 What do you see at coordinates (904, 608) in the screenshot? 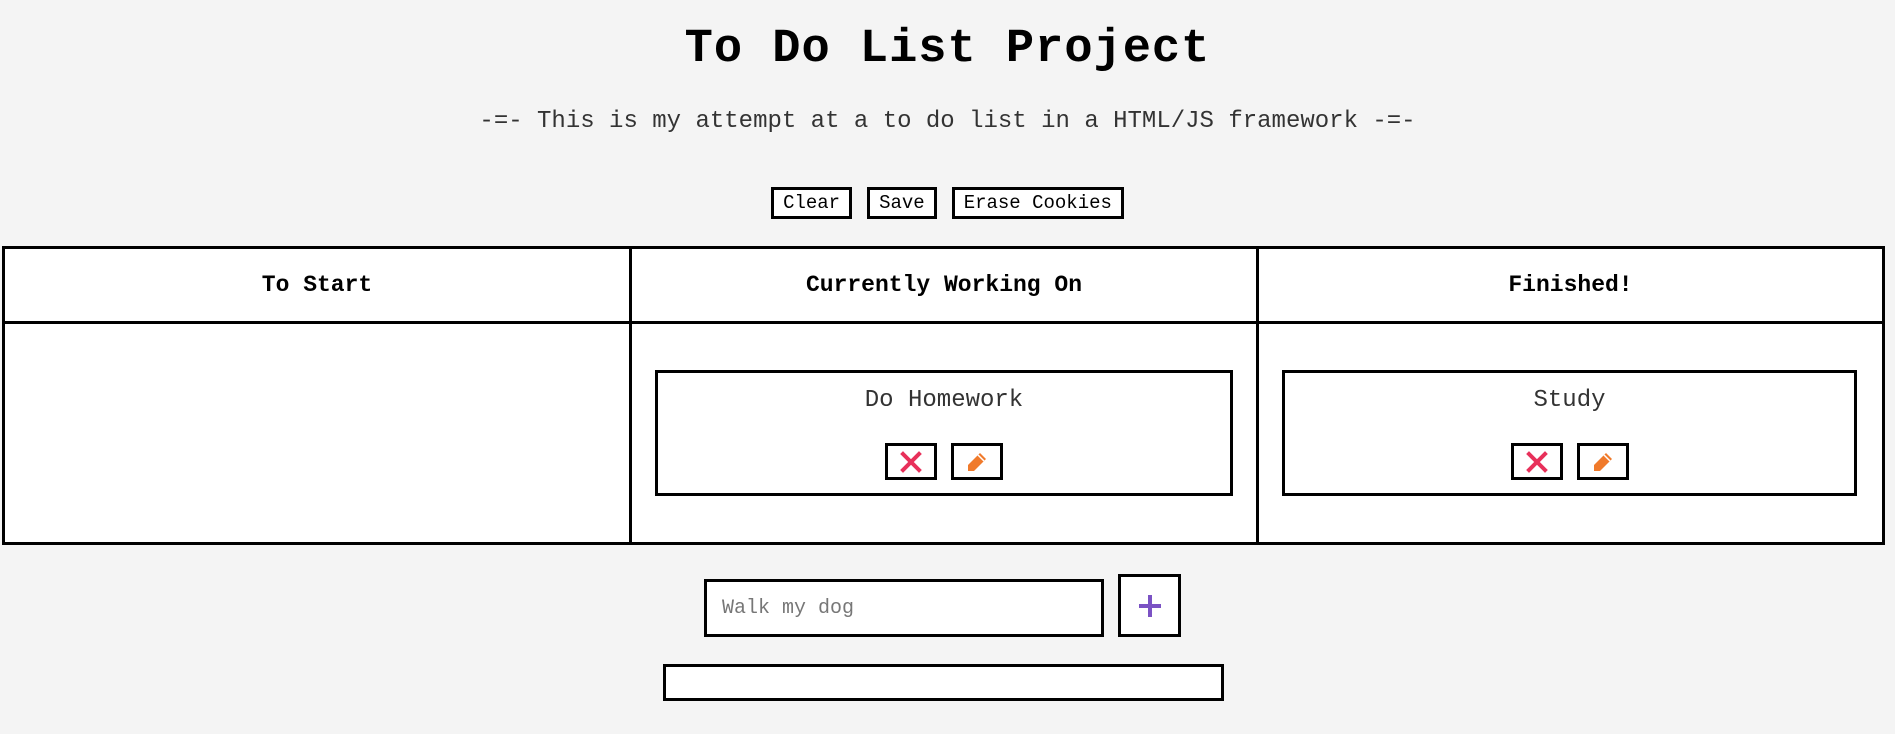
I see `new-task-input` at bounding box center [904, 608].